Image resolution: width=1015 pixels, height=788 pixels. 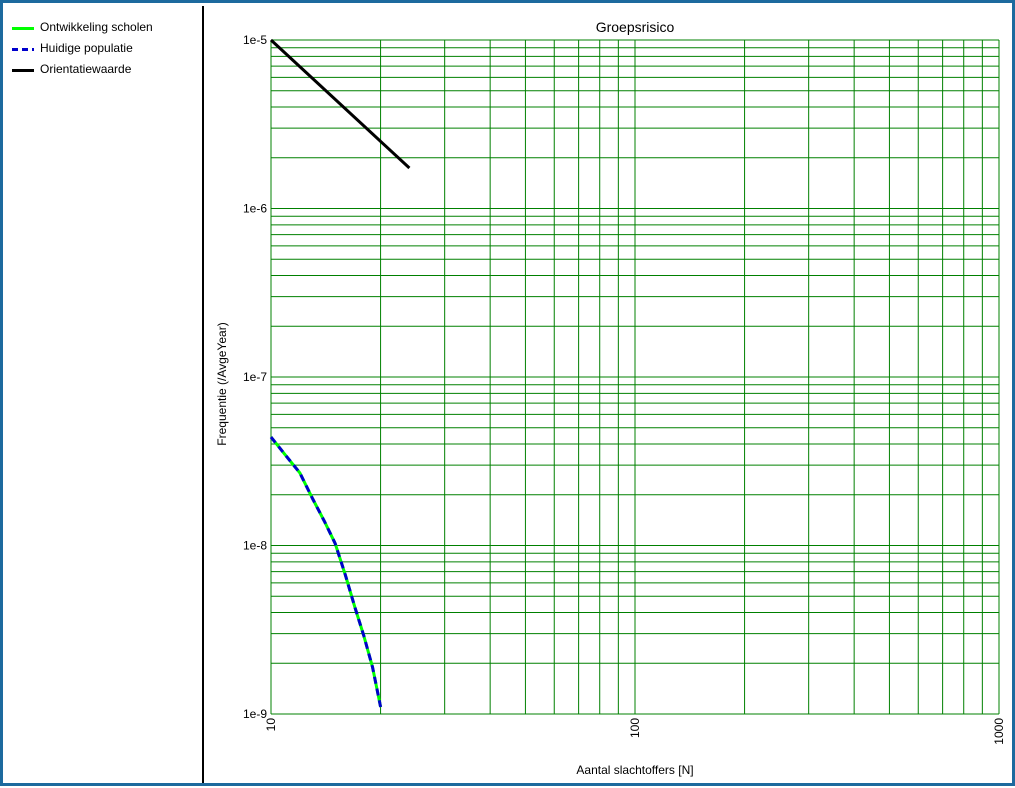 What do you see at coordinates (340, 104) in the screenshot?
I see `series-line-orientatiewaarde` at bounding box center [340, 104].